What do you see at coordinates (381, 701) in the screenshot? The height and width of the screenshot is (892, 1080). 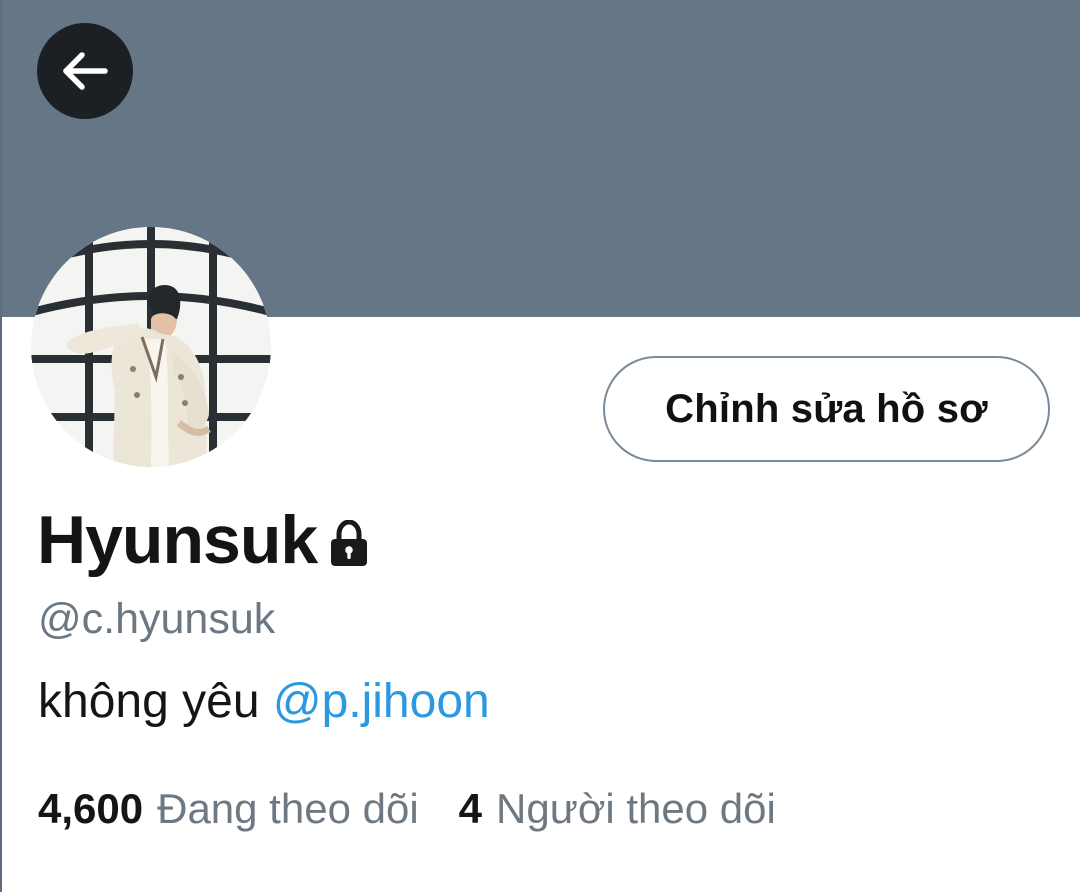 I see `bio-mention-link: @p.jihoon` at bounding box center [381, 701].